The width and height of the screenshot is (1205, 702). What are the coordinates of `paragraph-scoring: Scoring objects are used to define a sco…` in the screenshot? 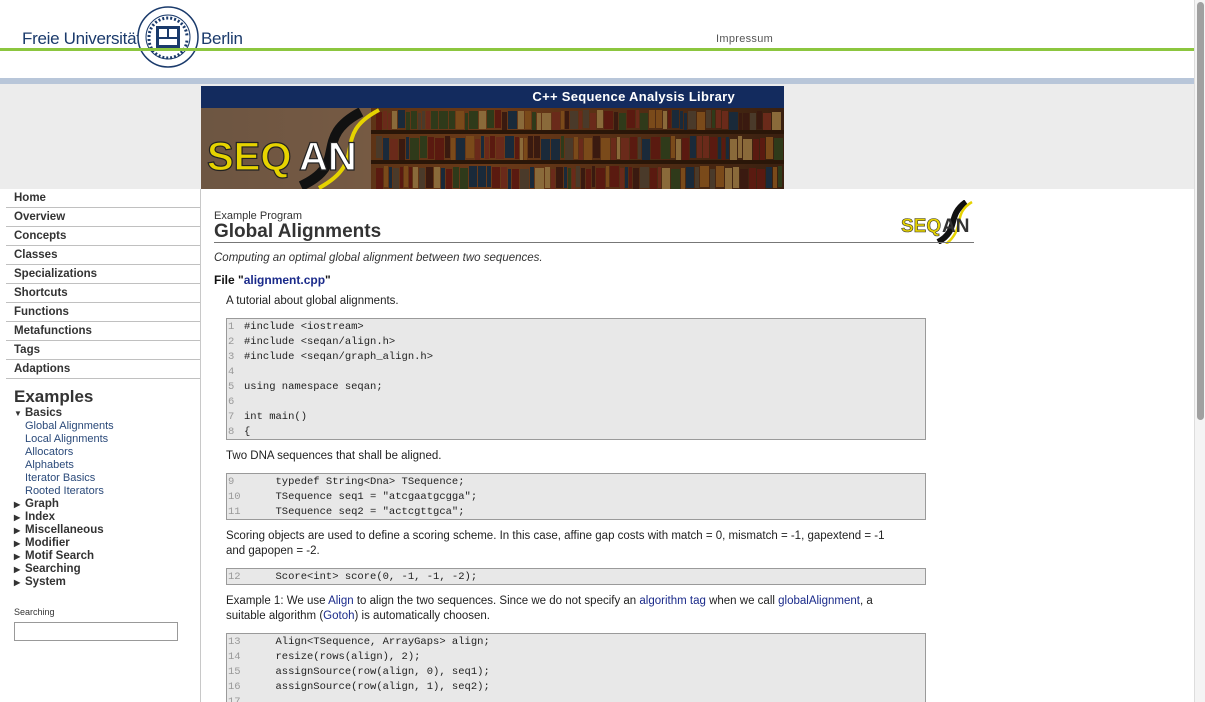 It's located at (555, 543).